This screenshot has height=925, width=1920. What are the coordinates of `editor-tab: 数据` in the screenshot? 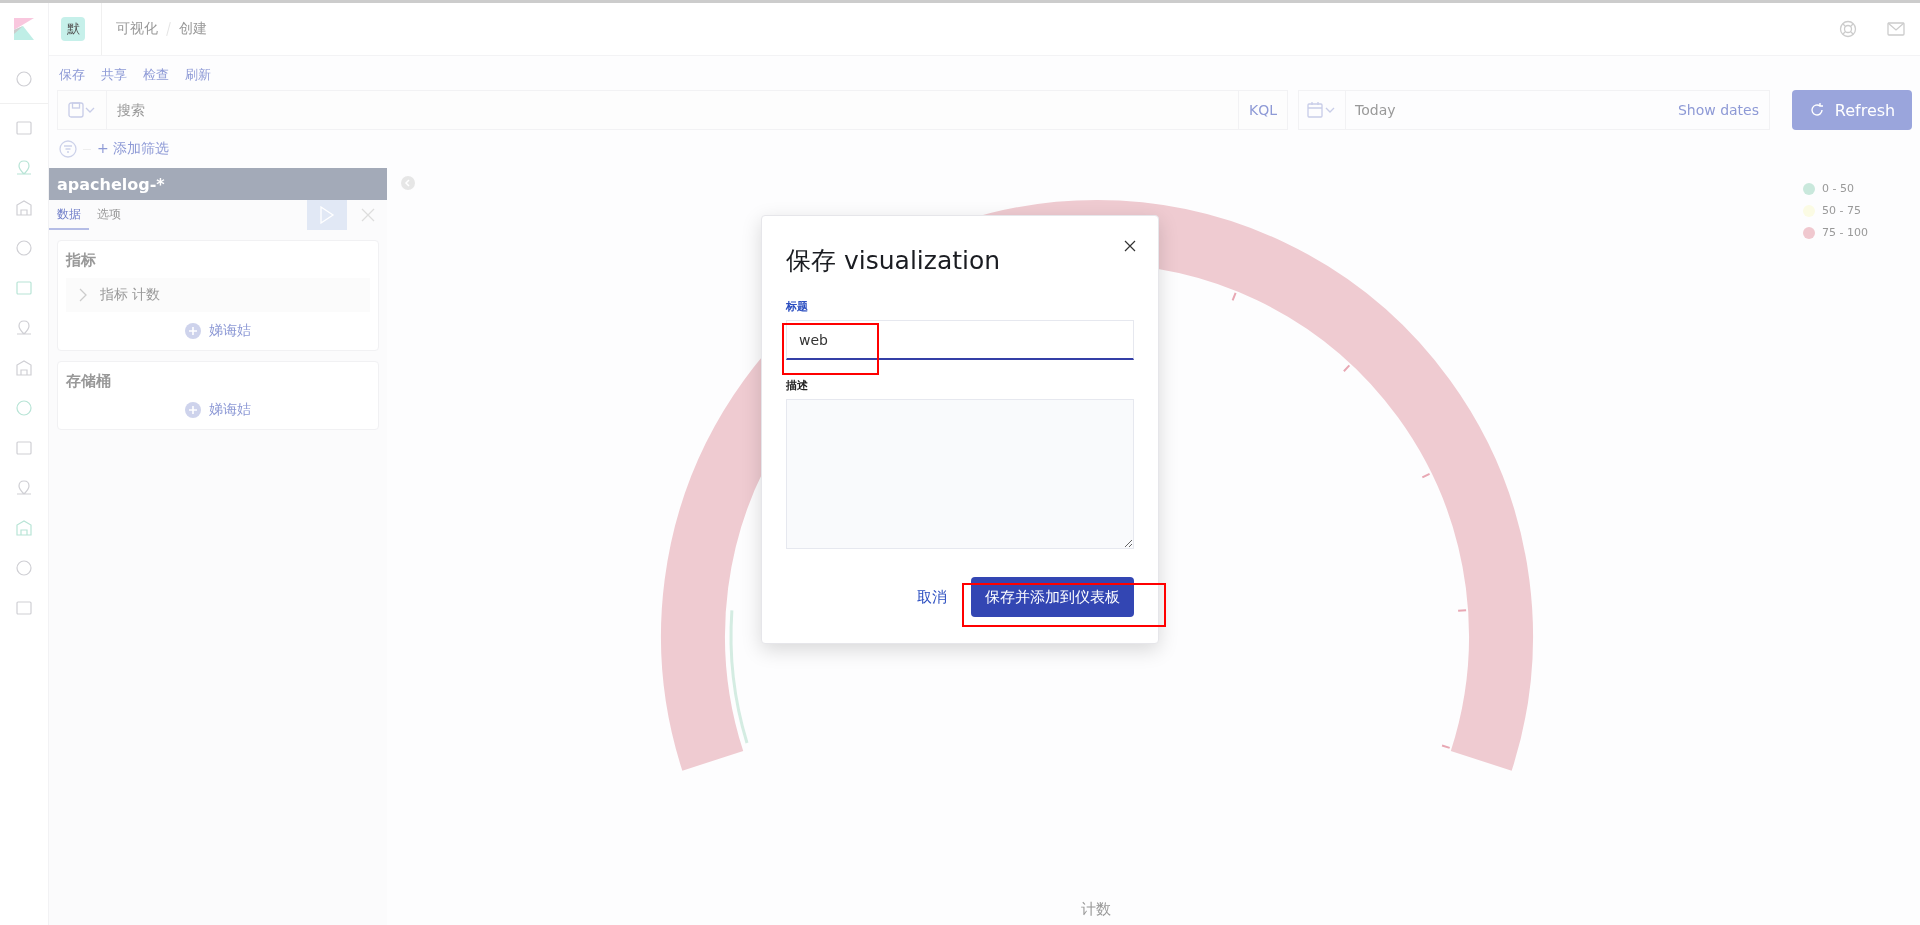 It's located at (69, 215).